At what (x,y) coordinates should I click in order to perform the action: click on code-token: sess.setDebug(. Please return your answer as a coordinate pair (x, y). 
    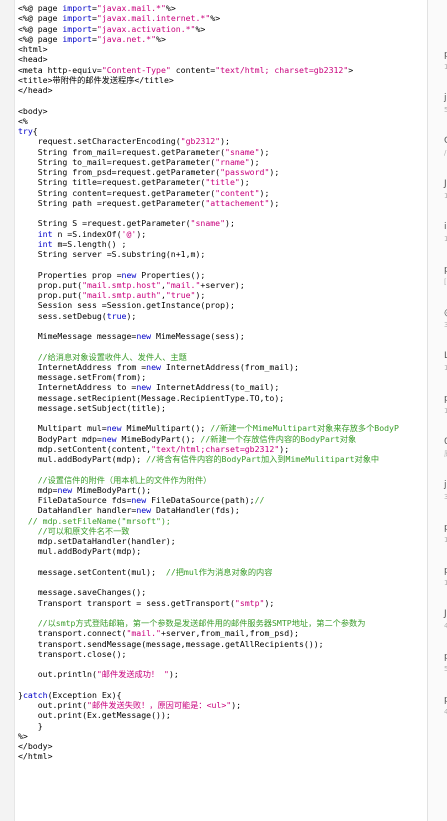
    Looking at the image, I should click on (62, 315).